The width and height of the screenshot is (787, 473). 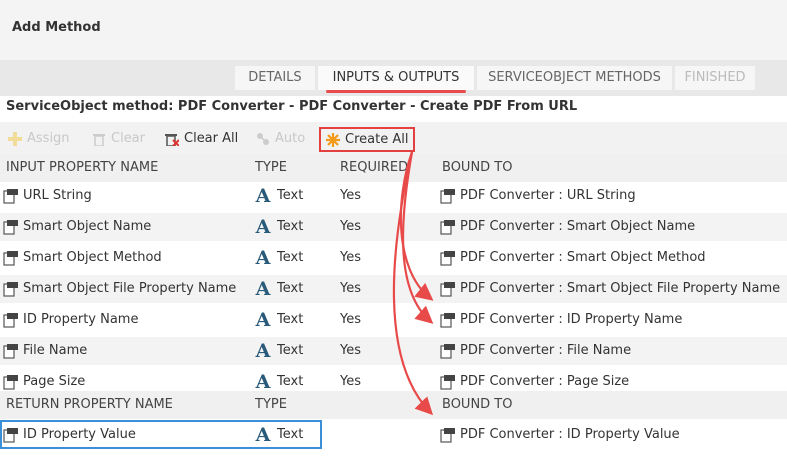 I want to click on input-bound-cell: PDF Converter : Smart Object Name, so click(x=567, y=227).